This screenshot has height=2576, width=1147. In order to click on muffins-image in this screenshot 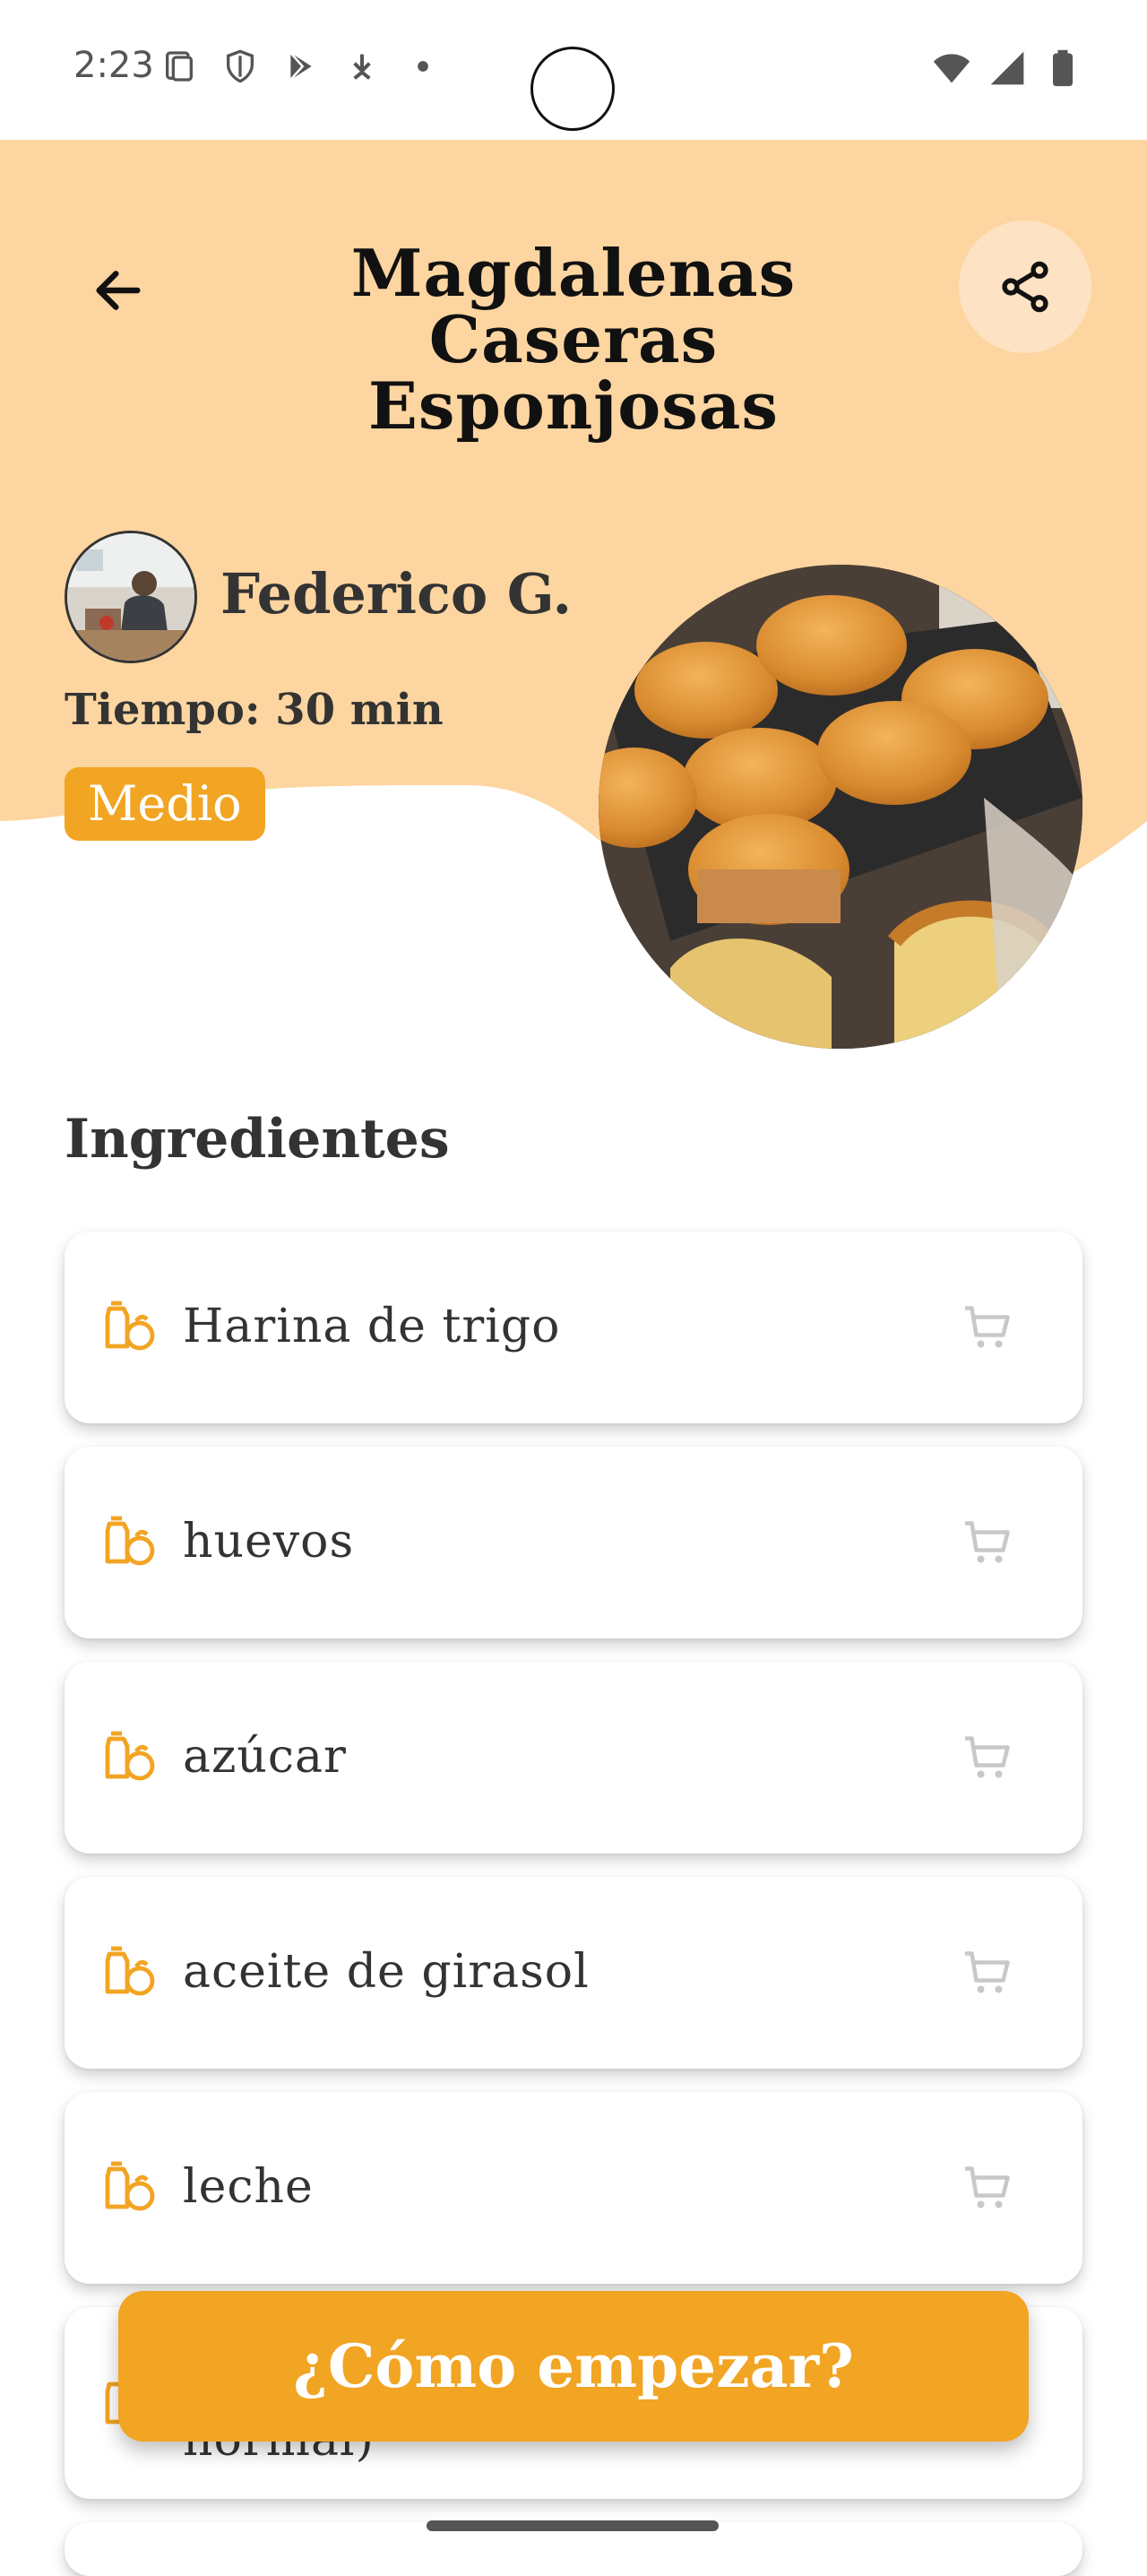, I will do `click(840, 807)`.